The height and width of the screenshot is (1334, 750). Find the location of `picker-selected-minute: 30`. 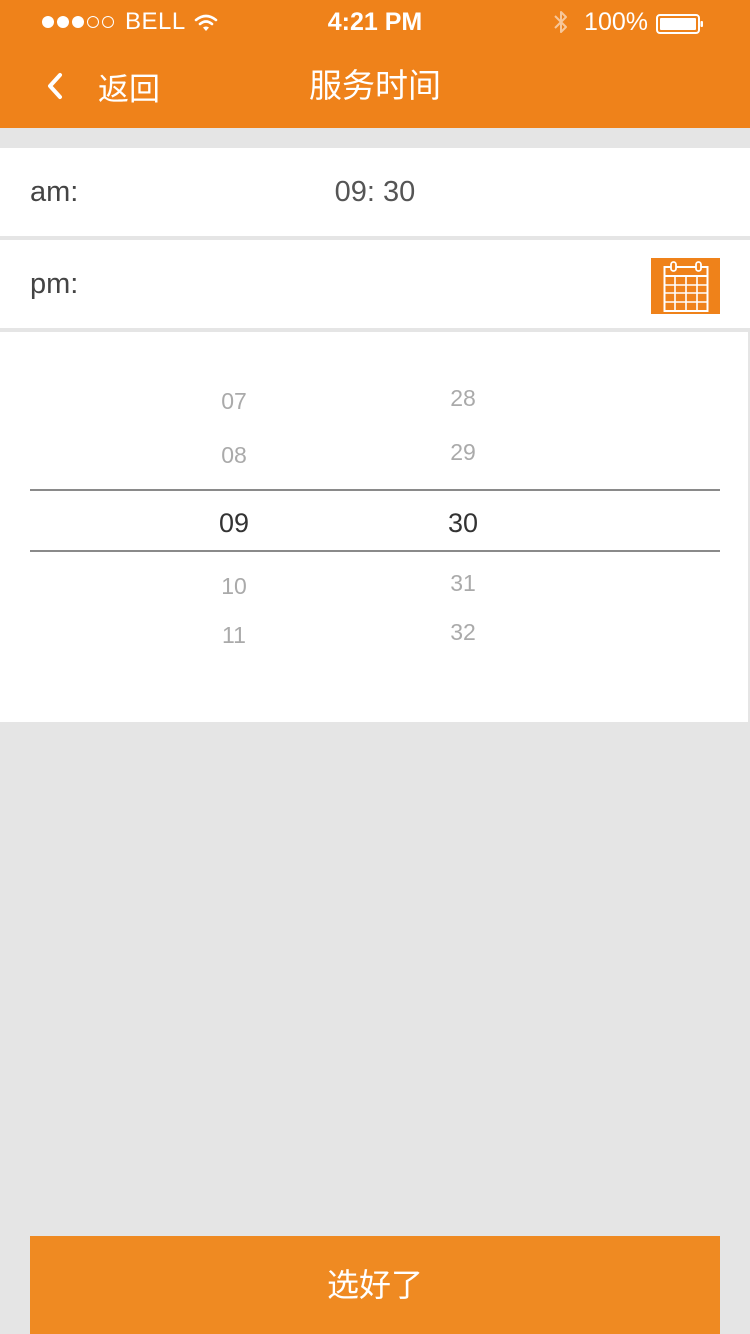

picker-selected-minute: 30 is located at coordinates (463, 523).